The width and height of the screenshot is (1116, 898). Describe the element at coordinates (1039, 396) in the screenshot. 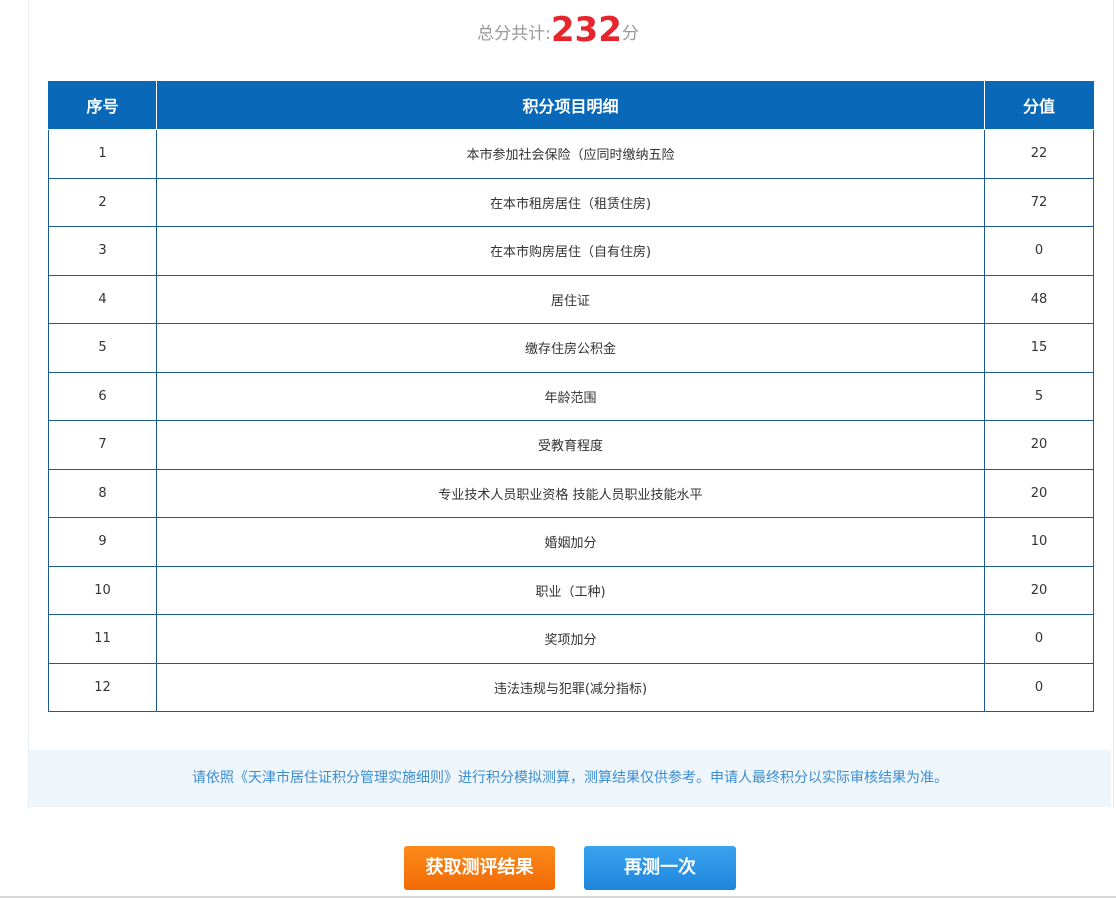

I see `row-score: 5` at that location.